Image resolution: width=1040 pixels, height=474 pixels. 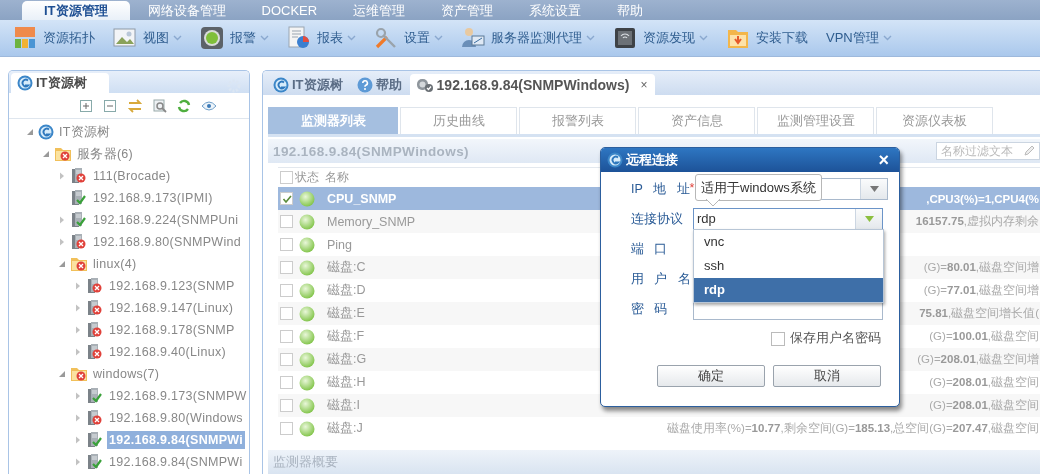 What do you see at coordinates (167, 242) in the screenshot?
I see `tree-item: 192.168.9.80(SNMPWind` at bounding box center [167, 242].